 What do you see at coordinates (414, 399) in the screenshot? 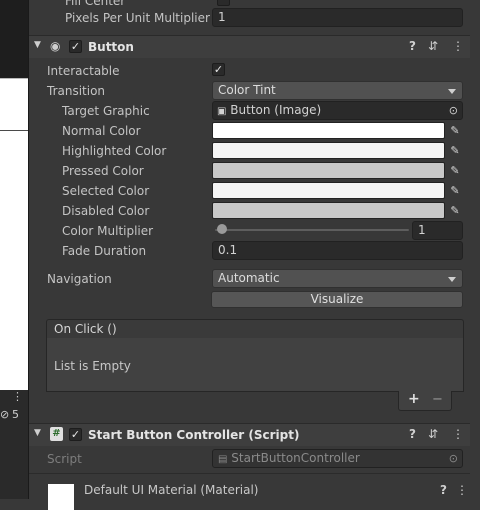
I see `add-event-button: +` at bounding box center [414, 399].